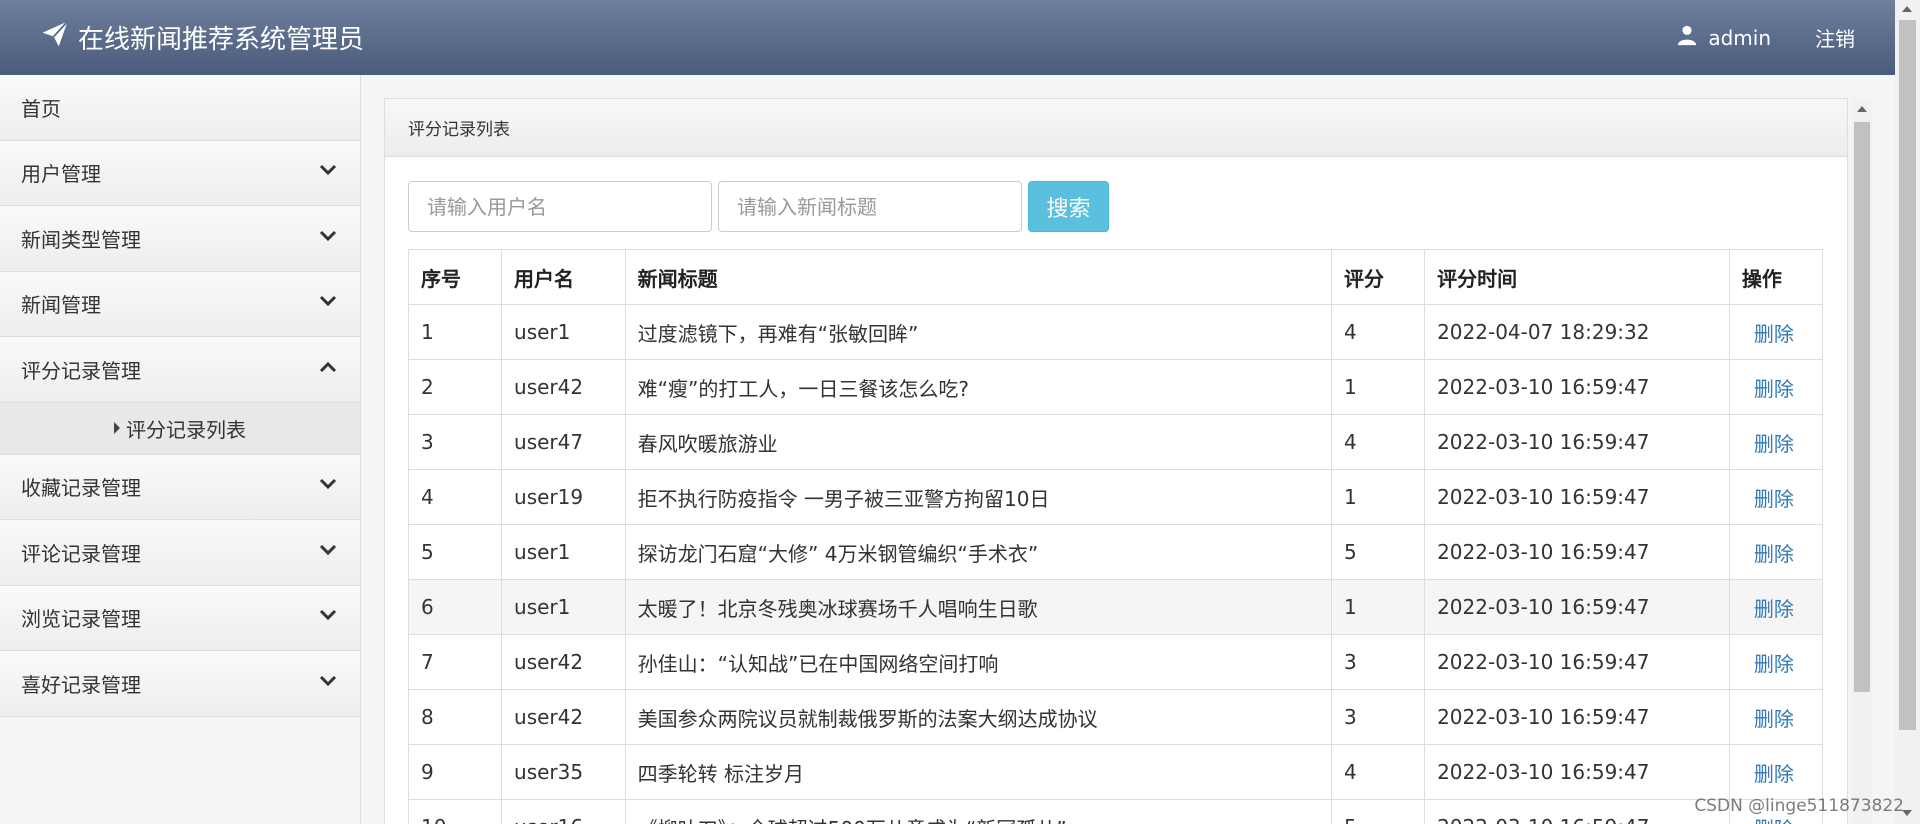 This screenshot has width=1920, height=824. I want to click on column-header-actions: 操作, so click(1776, 277).